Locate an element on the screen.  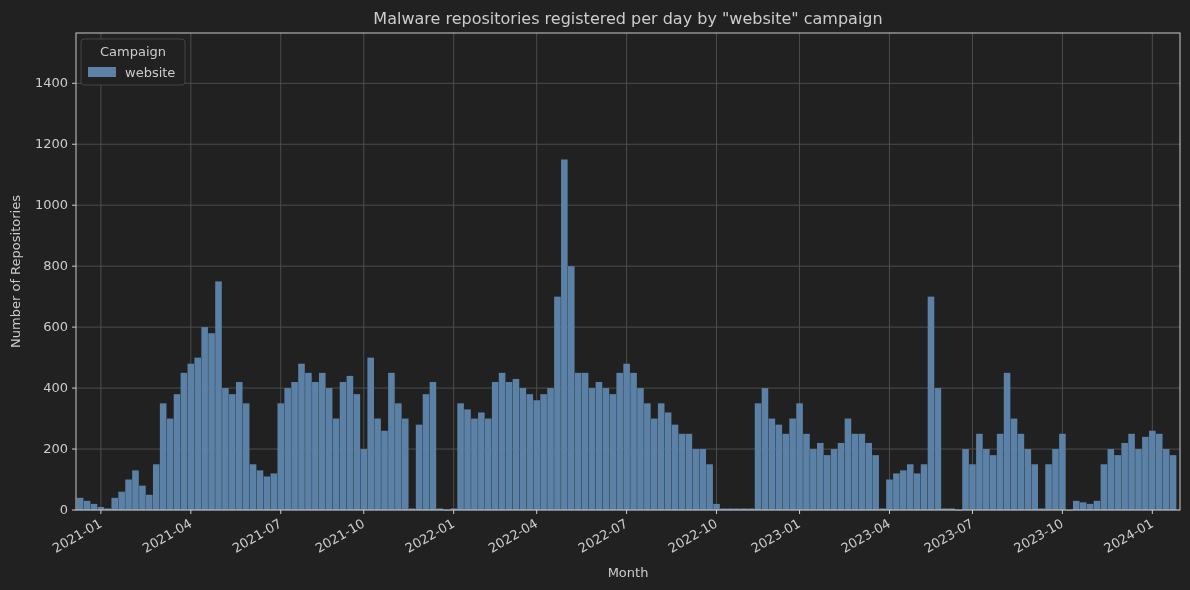
y-axis-label: Number of Repositories is located at coordinates (15, 271).